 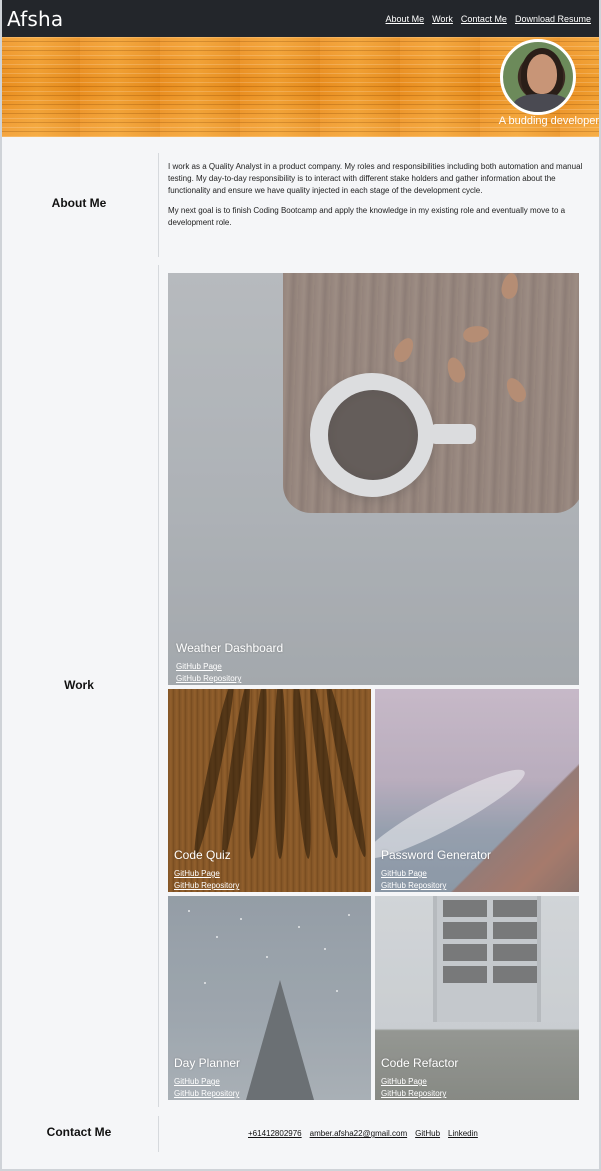 What do you see at coordinates (207, 1063) in the screenshot?
I see `project-title: Day Planner` at bounding box center [207, 1063].